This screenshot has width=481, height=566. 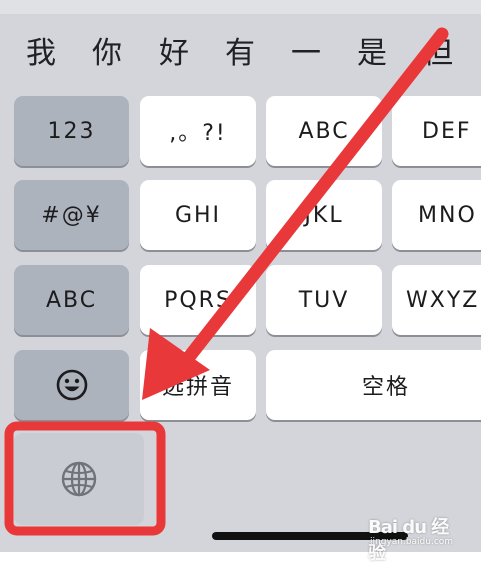 What do you see at coordinates (85, 478) in the screenshot?
I see `highlight-box` at bounding box center [85, 478].